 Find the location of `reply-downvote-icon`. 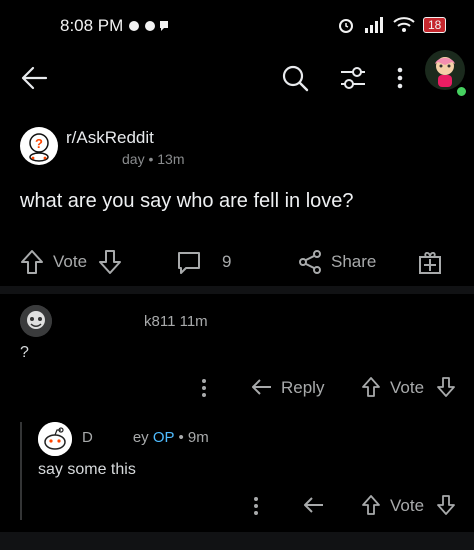

reply-downvote-icon is located at coordinates (446, 505).